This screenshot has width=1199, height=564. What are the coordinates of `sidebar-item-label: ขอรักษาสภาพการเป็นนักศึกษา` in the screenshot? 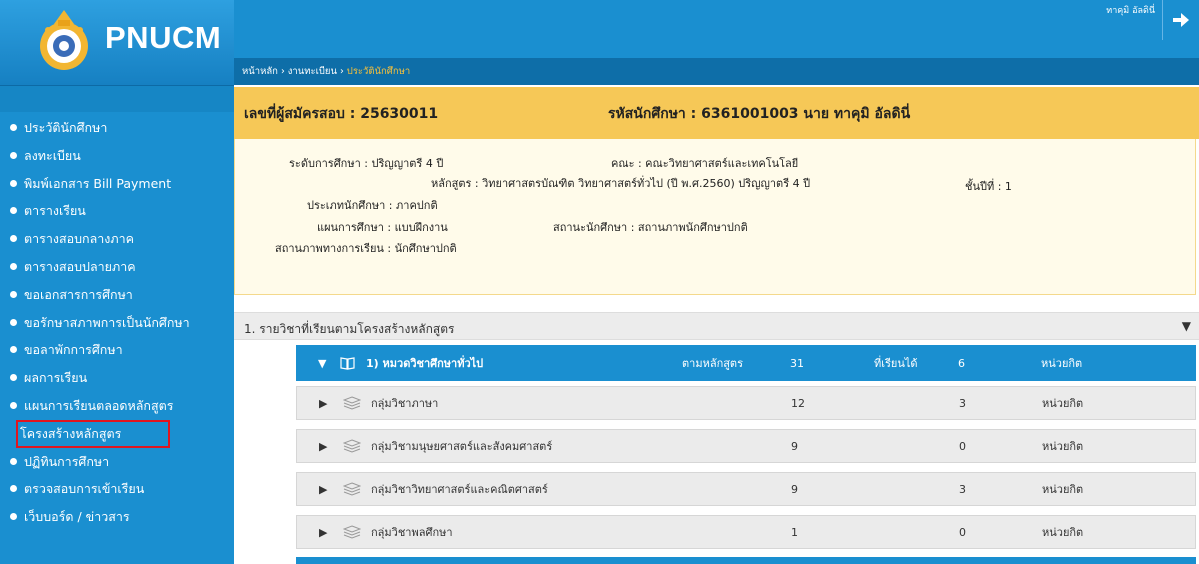 It's located at (107, 322).